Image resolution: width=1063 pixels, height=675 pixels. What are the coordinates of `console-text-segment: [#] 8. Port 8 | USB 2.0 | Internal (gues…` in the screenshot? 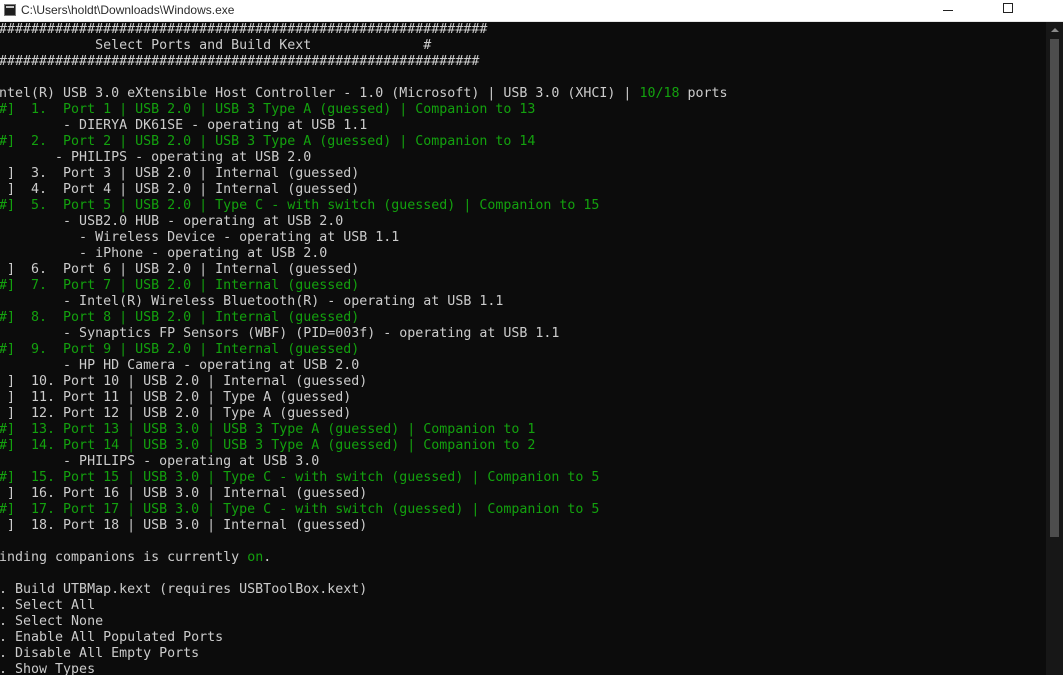 It's located at (180, 317).